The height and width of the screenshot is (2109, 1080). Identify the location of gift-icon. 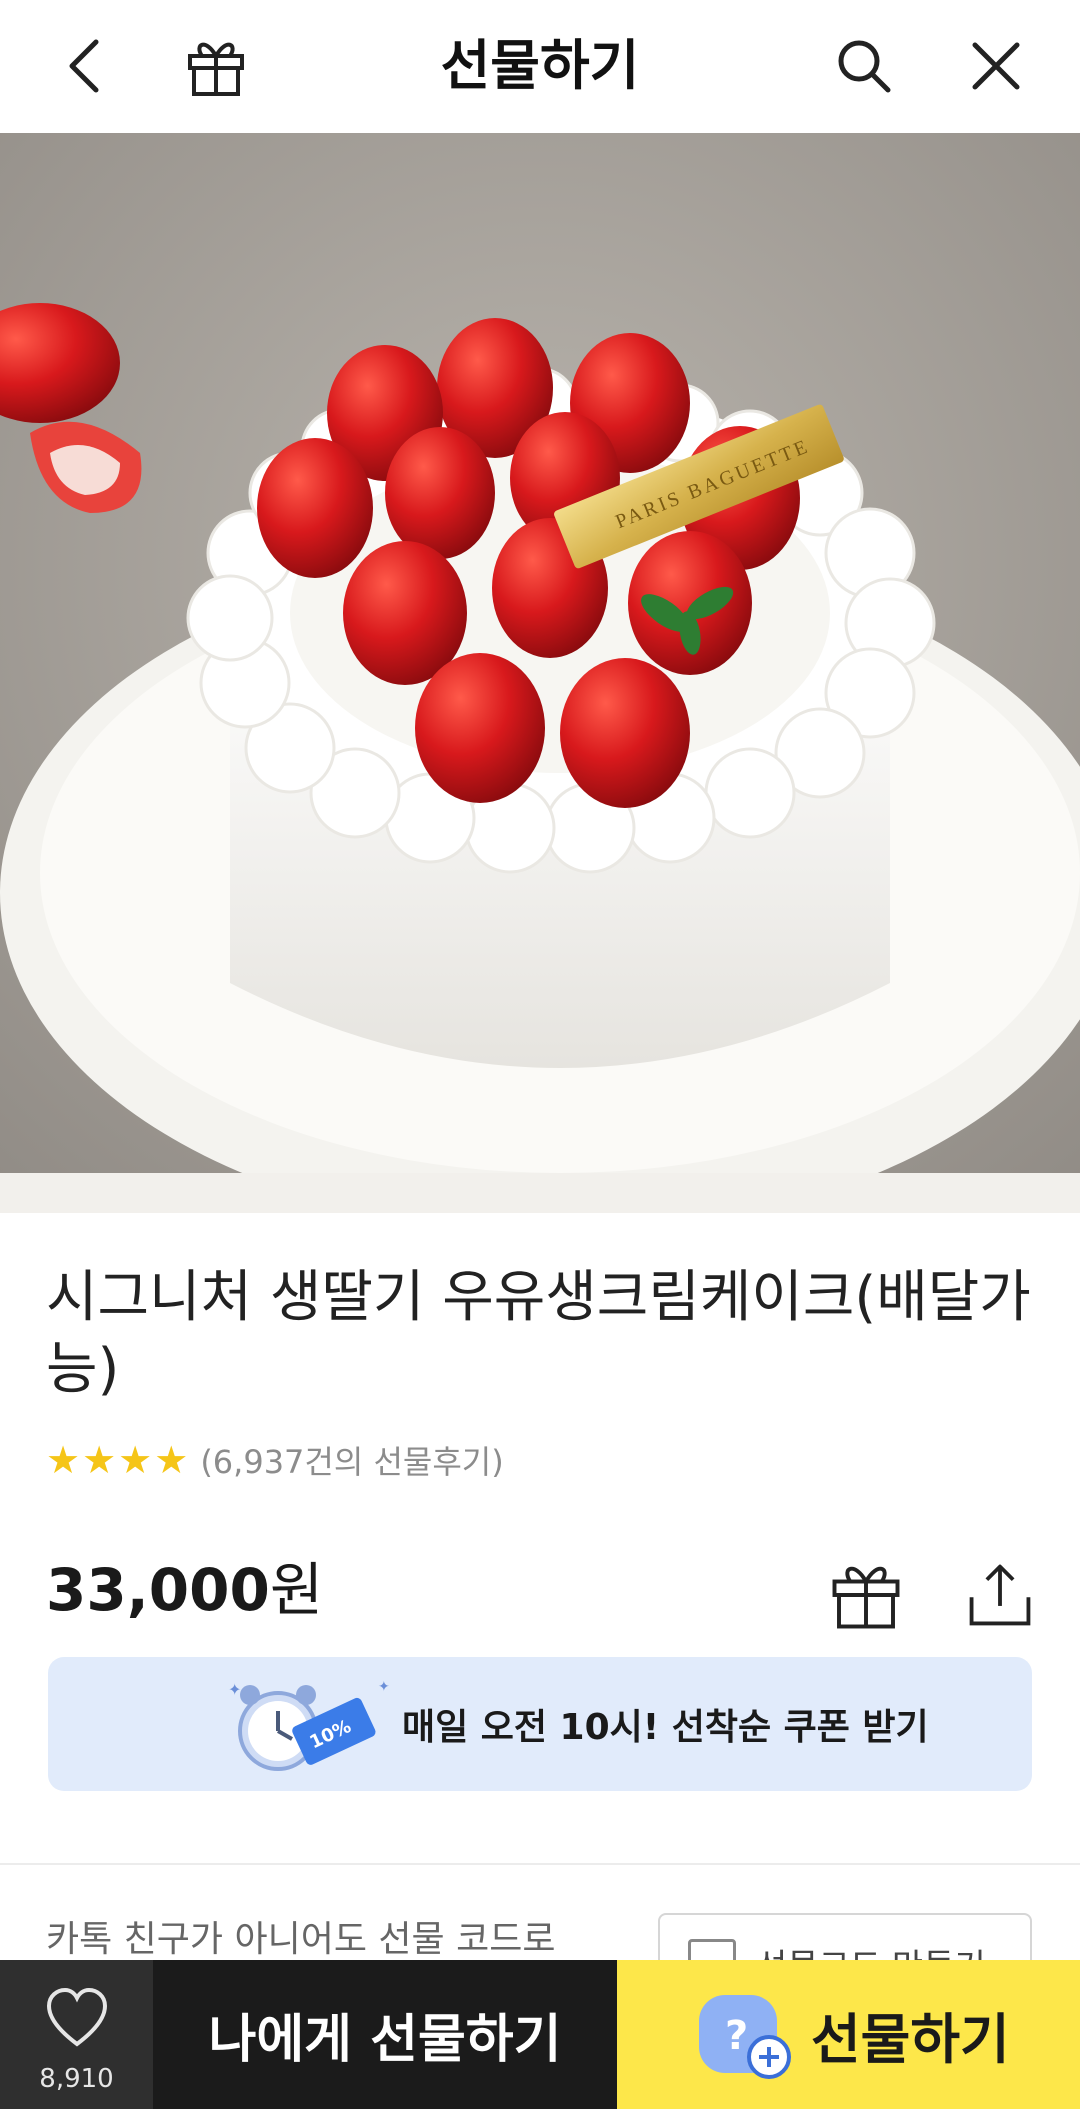
(866, 1597).